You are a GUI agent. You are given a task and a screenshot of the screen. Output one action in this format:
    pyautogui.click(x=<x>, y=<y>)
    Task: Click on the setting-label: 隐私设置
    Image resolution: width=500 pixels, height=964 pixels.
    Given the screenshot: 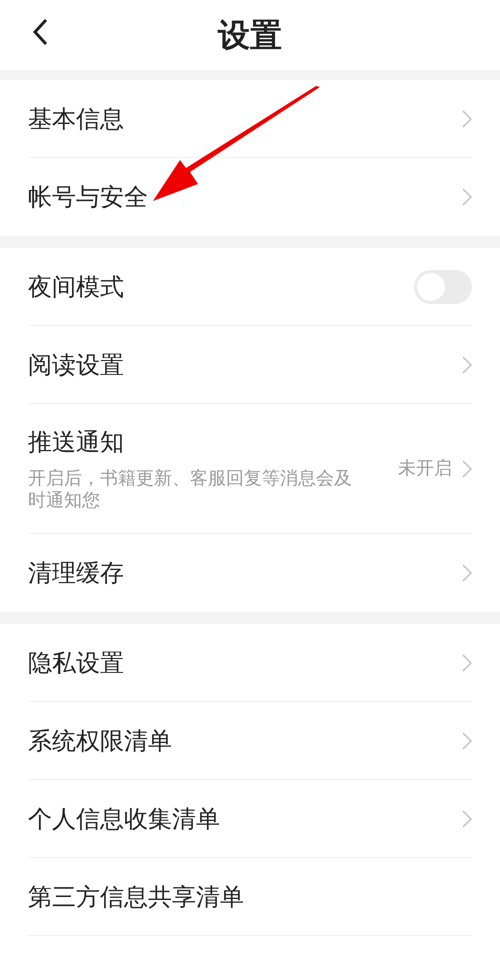 What is the action you would take?
    pyautogui.click(x=245, y=662)
    